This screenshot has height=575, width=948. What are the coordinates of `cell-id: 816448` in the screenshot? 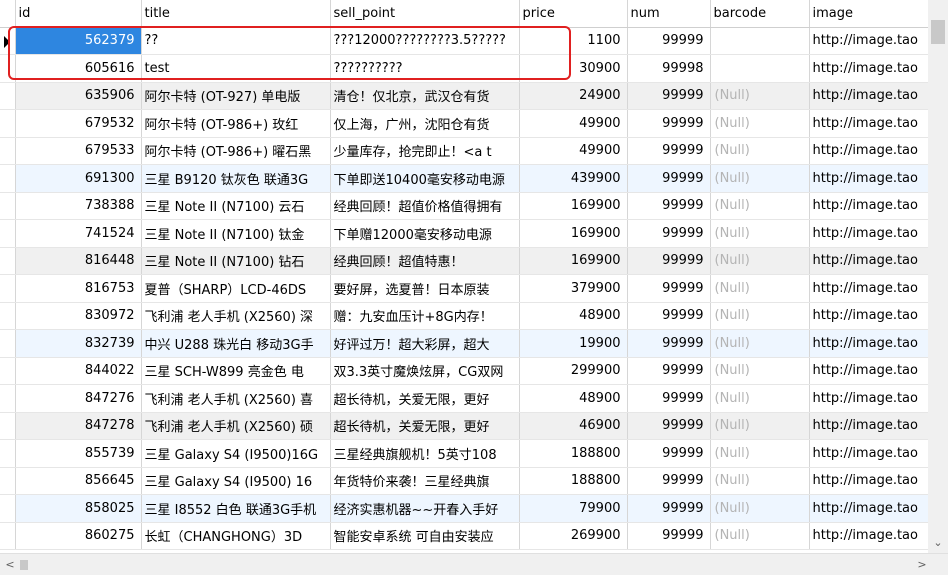 It's located at (78, 261).